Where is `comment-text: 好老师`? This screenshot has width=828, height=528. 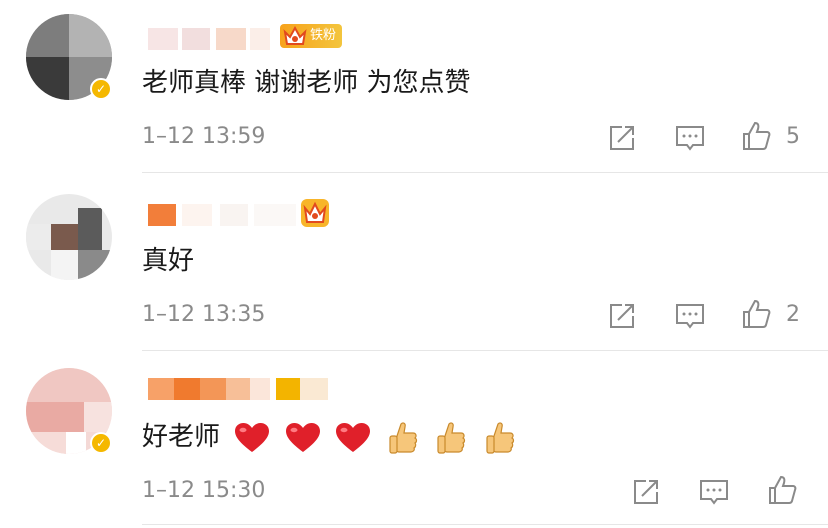 comment-text: 好老师 is located at coordinates (329, 436).